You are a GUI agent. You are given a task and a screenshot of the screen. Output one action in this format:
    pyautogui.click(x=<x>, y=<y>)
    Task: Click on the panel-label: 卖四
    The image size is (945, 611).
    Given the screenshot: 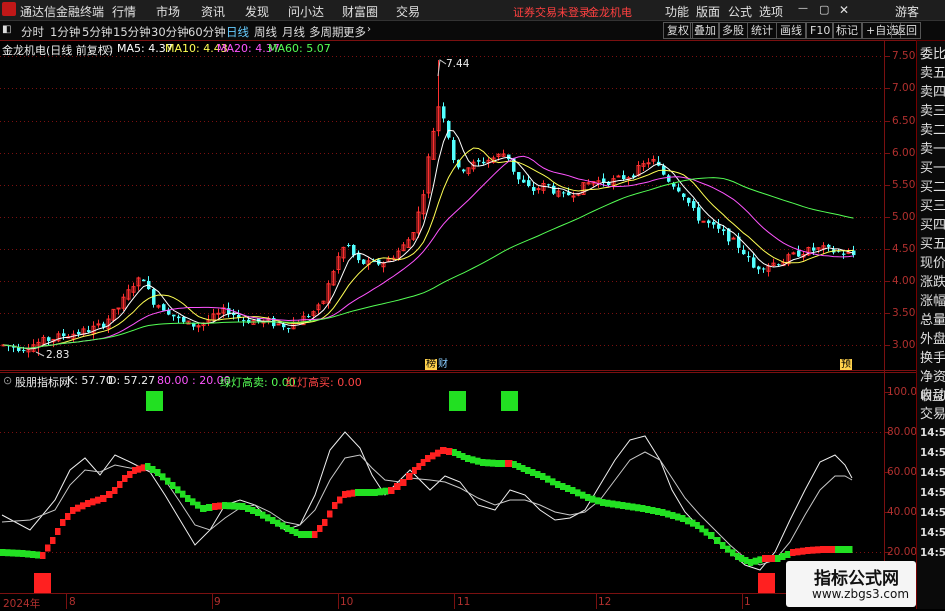 What is the action you would take?
    pyautogui.click(x=932, y=92)
    